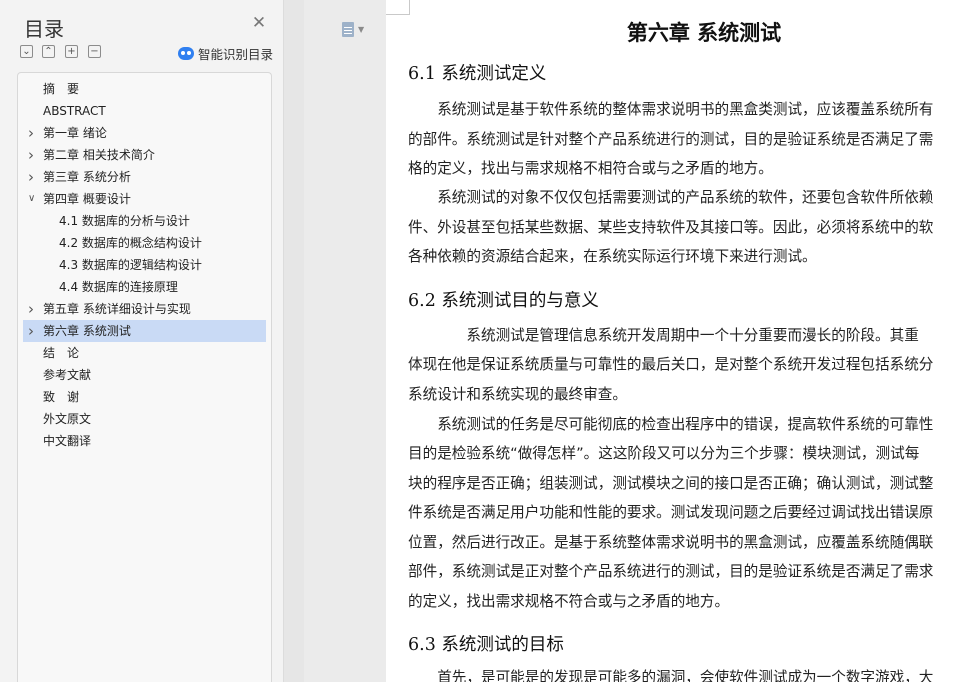  Describe the element at coordinates (61, 353) in the screenshot. I see `toc-item-label: 结 论` at that location.